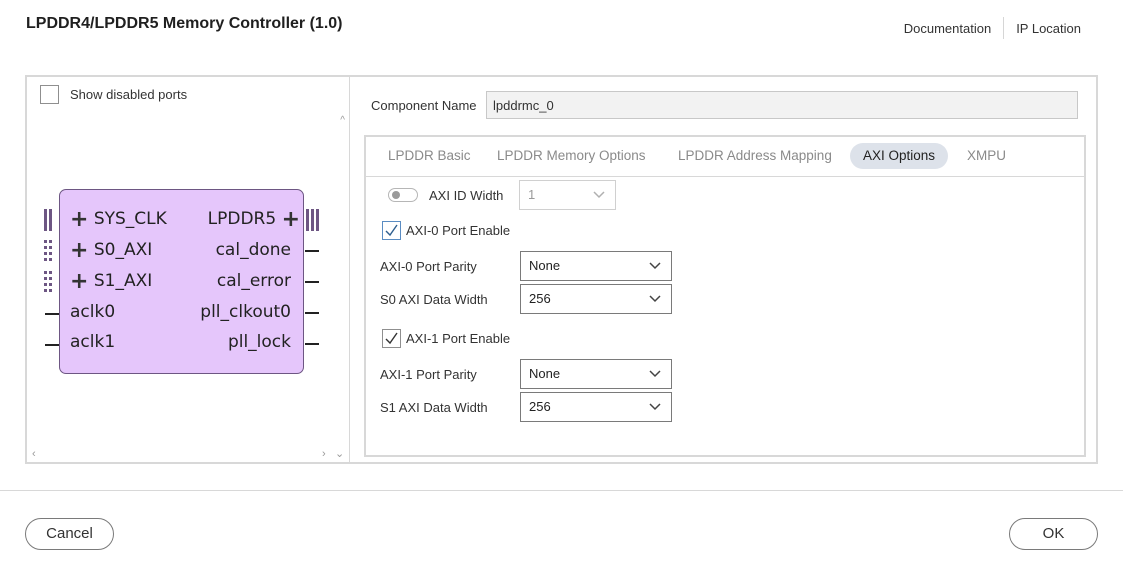  What do you see at coordinates (596, 266) in the screenshot?
I see `axi0-port-parity-select: None` at bounding box center [596, 266].